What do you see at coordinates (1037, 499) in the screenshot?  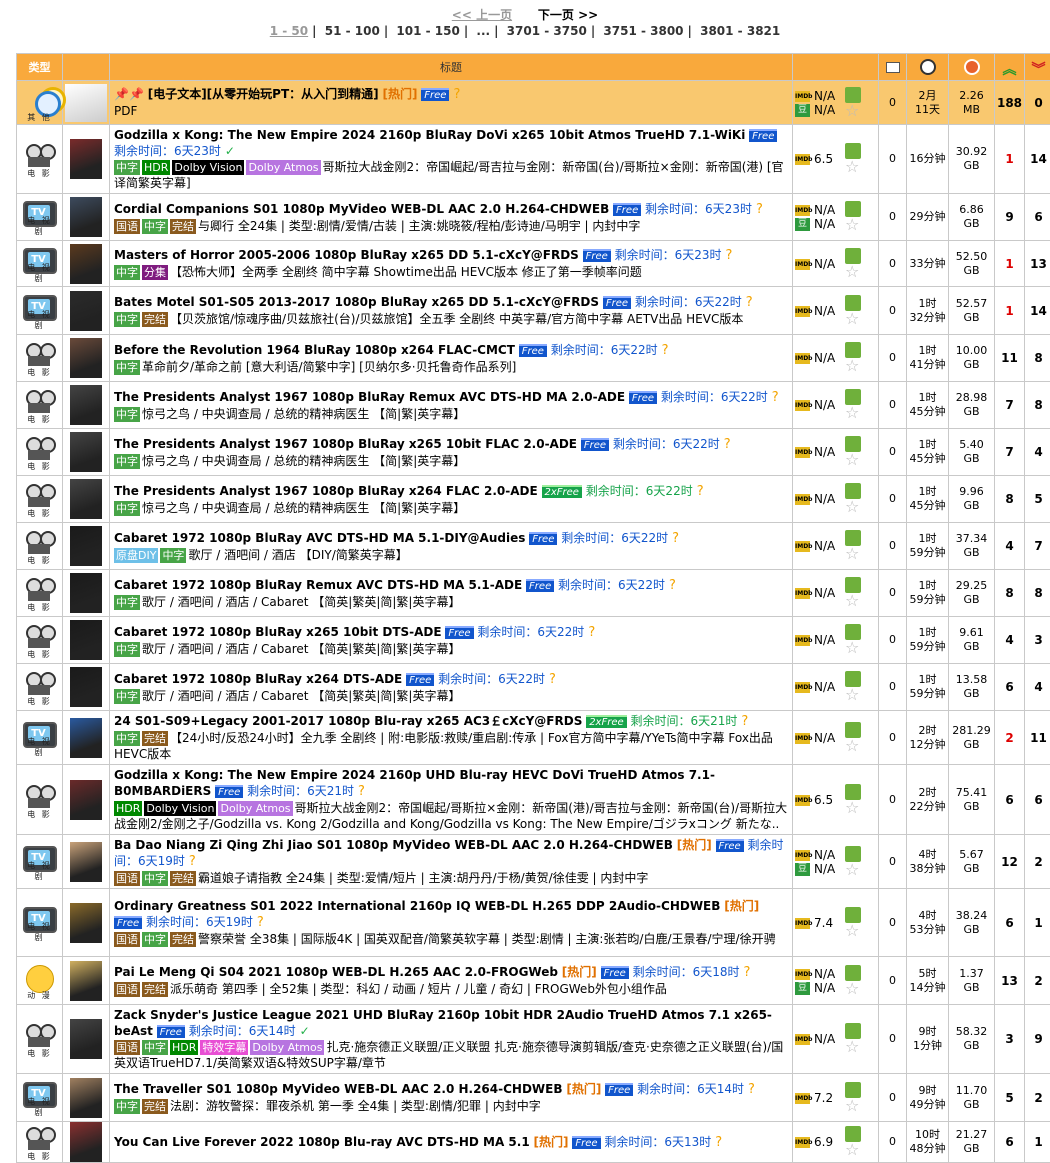 I see `leechers-count: 5` at bounding box center [1037, 499].